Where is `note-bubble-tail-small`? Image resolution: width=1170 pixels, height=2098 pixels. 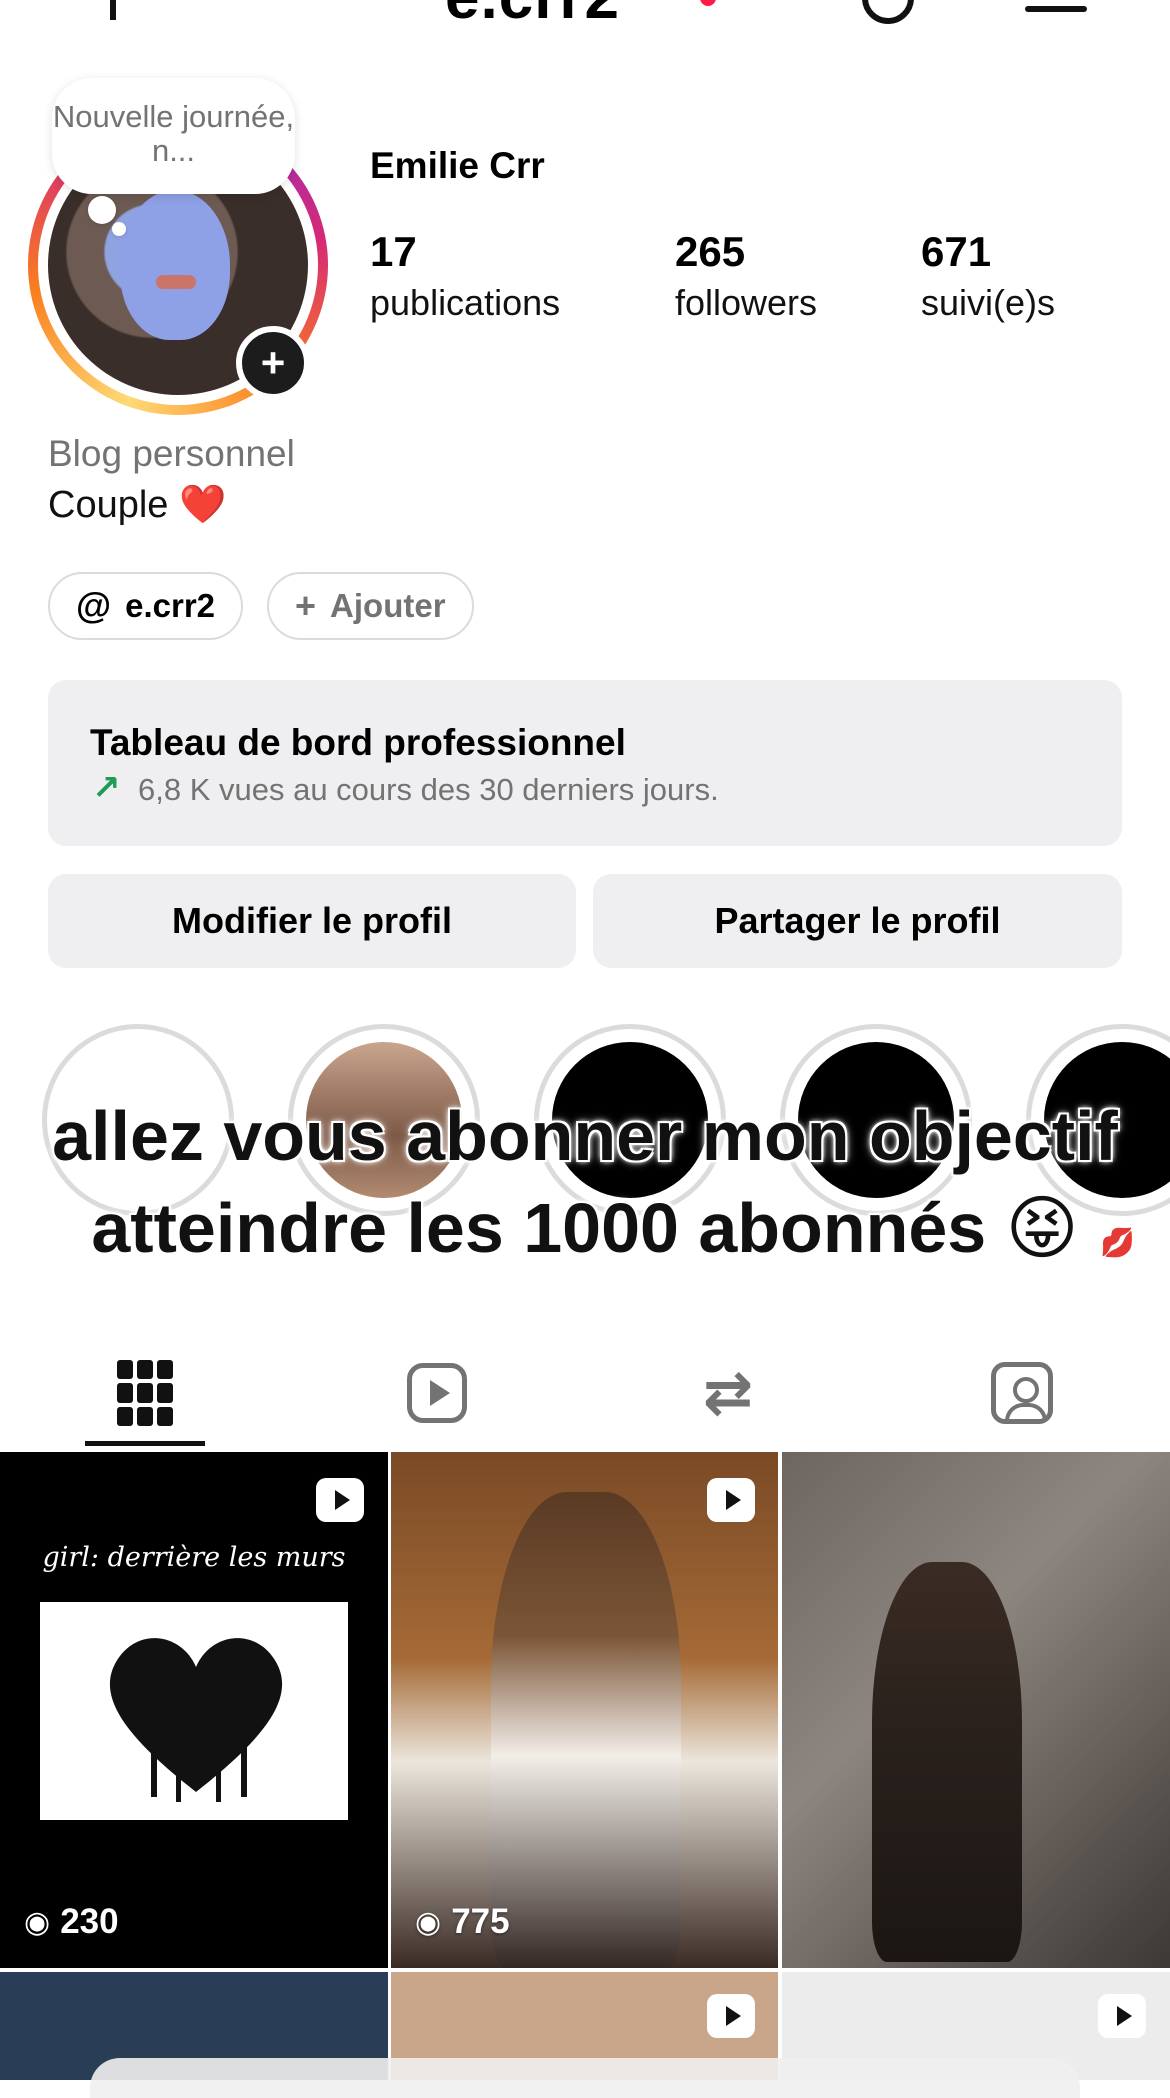 note-bubble-tail-small is located at coordinates (119, 229).